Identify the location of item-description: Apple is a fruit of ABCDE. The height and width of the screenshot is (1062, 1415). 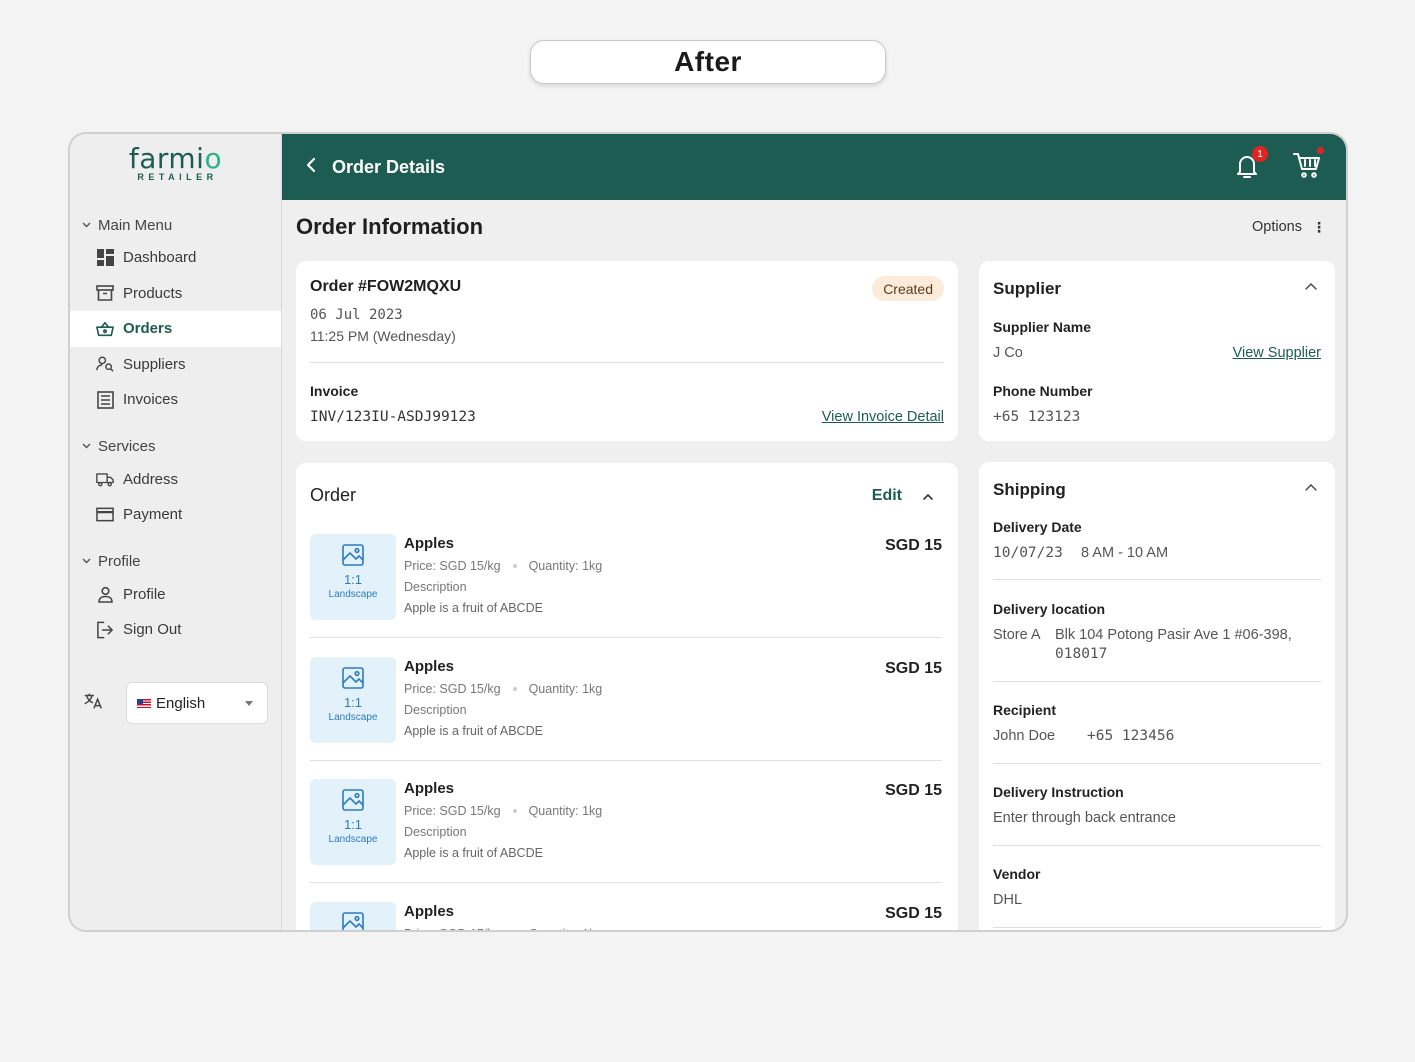
(473, 853).